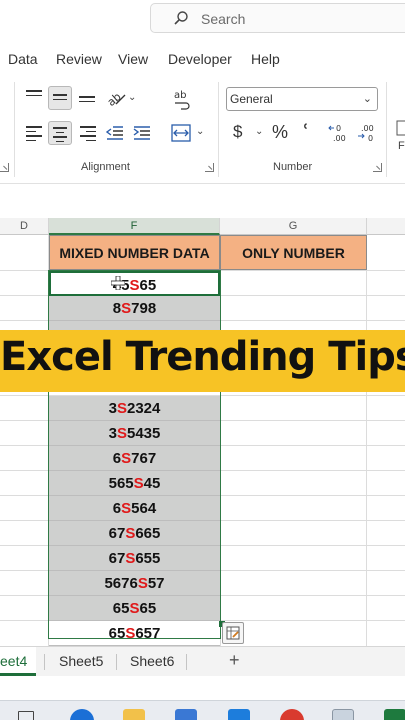 This screenshot has width=405, height=720. Describe the element at coordinates (209, 167) in the screenshot. I see `alignment-launcher-icon` at that location.